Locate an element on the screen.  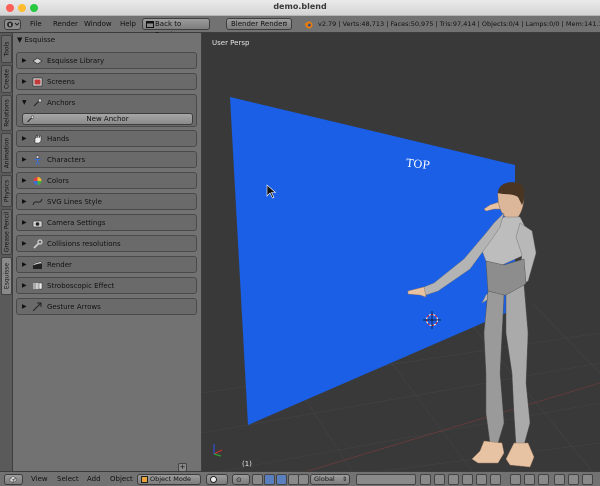
proportional-edit-icon is located at coordinates (439, 479).